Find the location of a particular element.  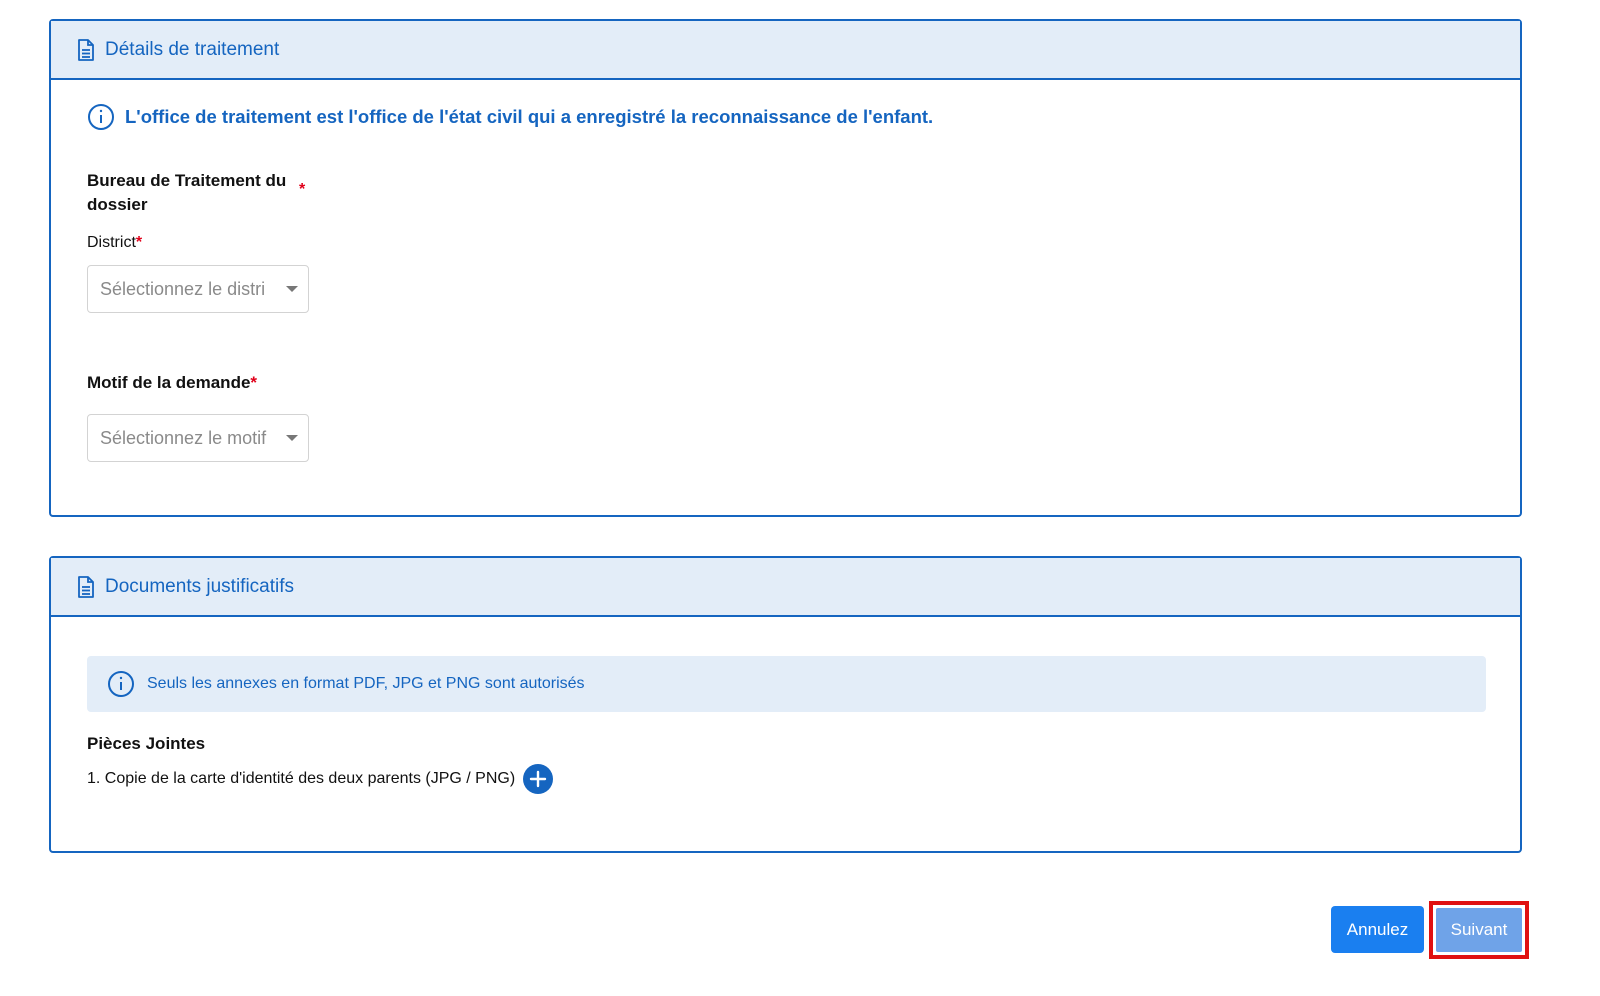

attachments-label: Pièces Jointes is located at coordinates (146, 743).